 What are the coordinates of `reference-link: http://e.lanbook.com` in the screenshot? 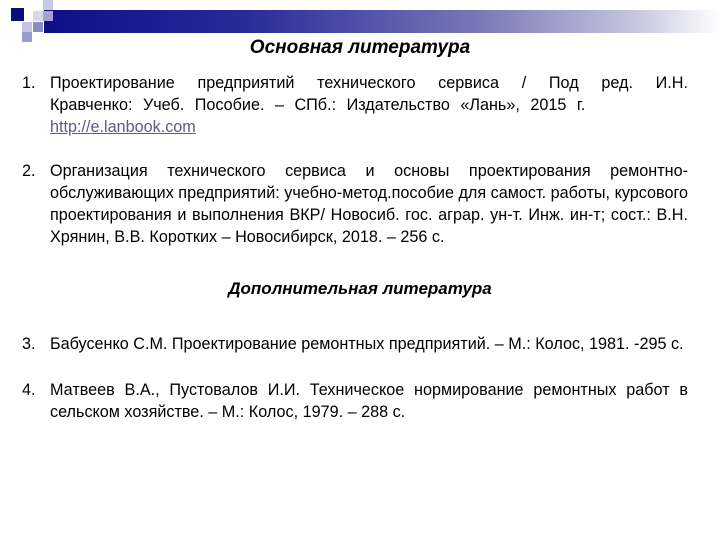 It's located at (369, 127).